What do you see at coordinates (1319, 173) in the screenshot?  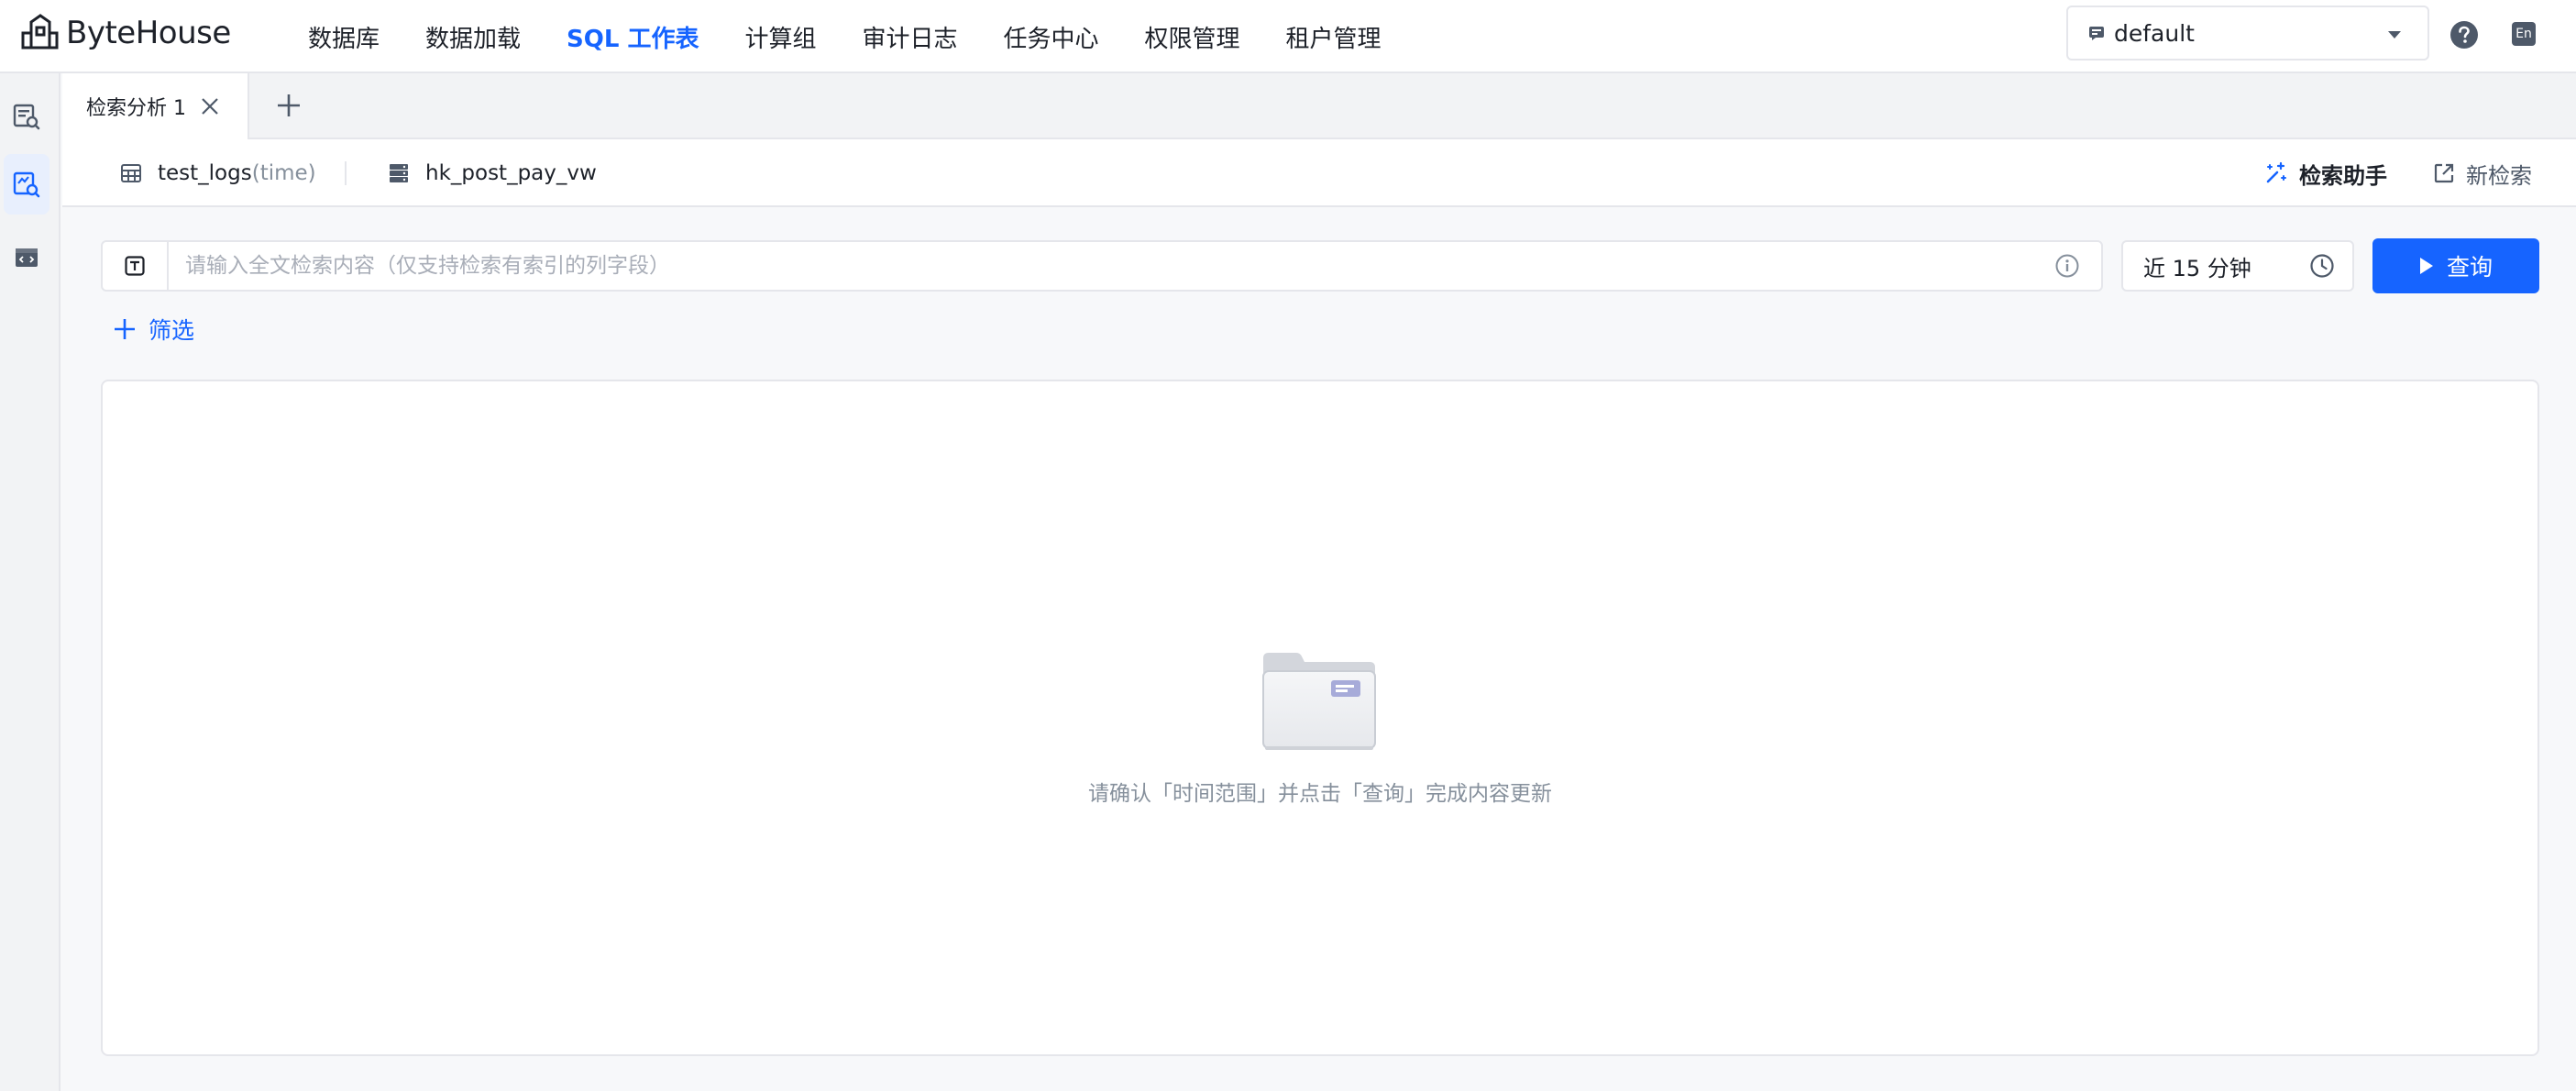 I see `data-source-bar: test_logs (time) hk_post_pay_vw 检索助手 新检索` at bounding box center [1319, 173].